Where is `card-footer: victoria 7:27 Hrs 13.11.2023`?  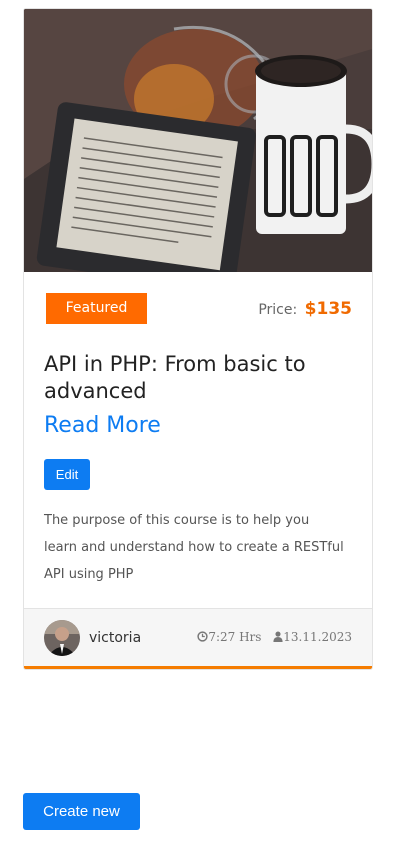 card-footer: victoria 7:27 Hrs 13.11.2023 is located at coordinates (198, 637).